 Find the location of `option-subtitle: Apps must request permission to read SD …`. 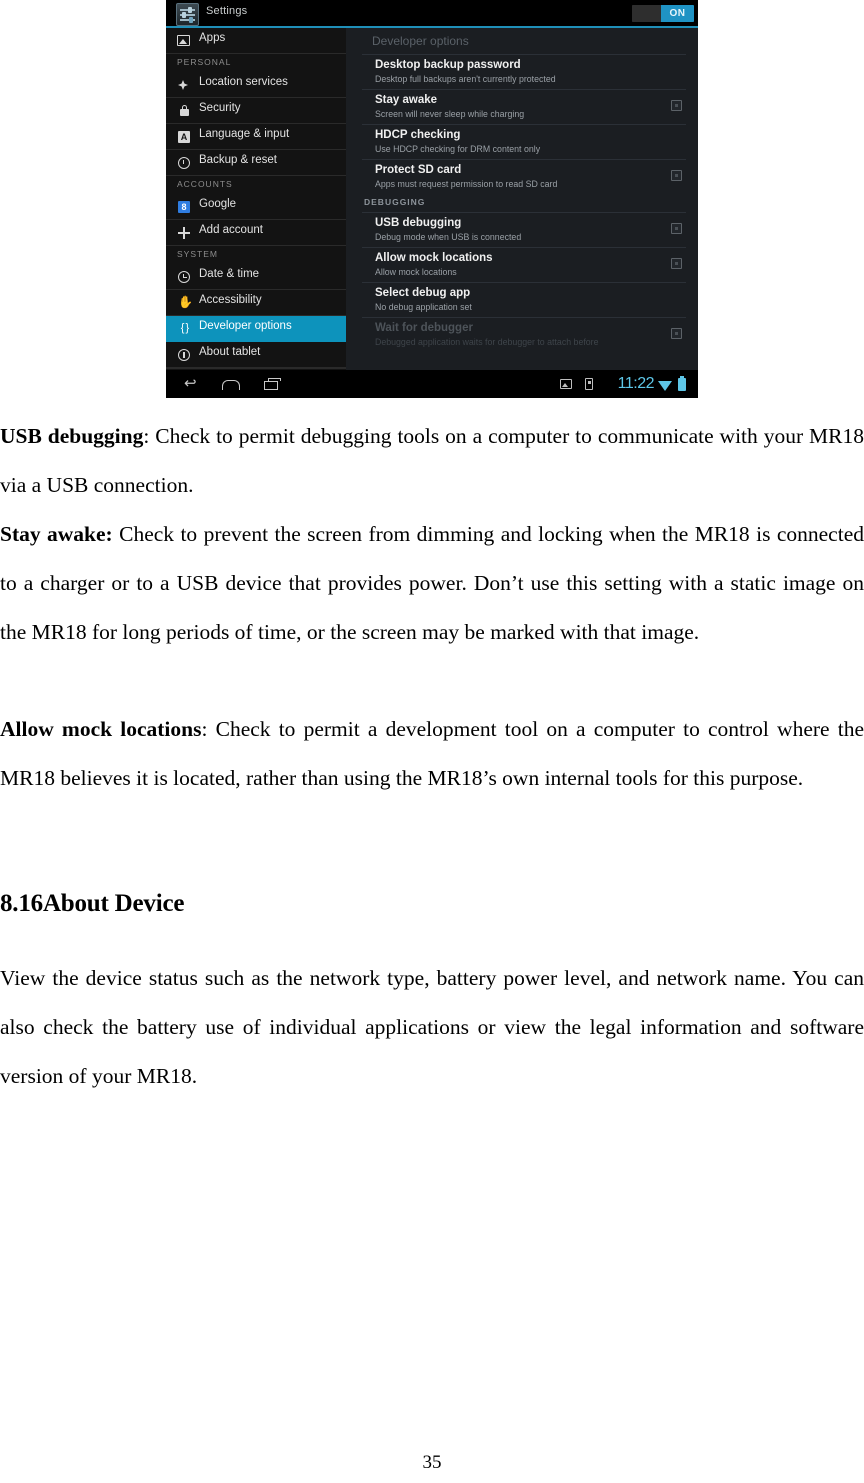

option-subtitle: Apps must request permission to read SD … is located at coordinates (466, 184).